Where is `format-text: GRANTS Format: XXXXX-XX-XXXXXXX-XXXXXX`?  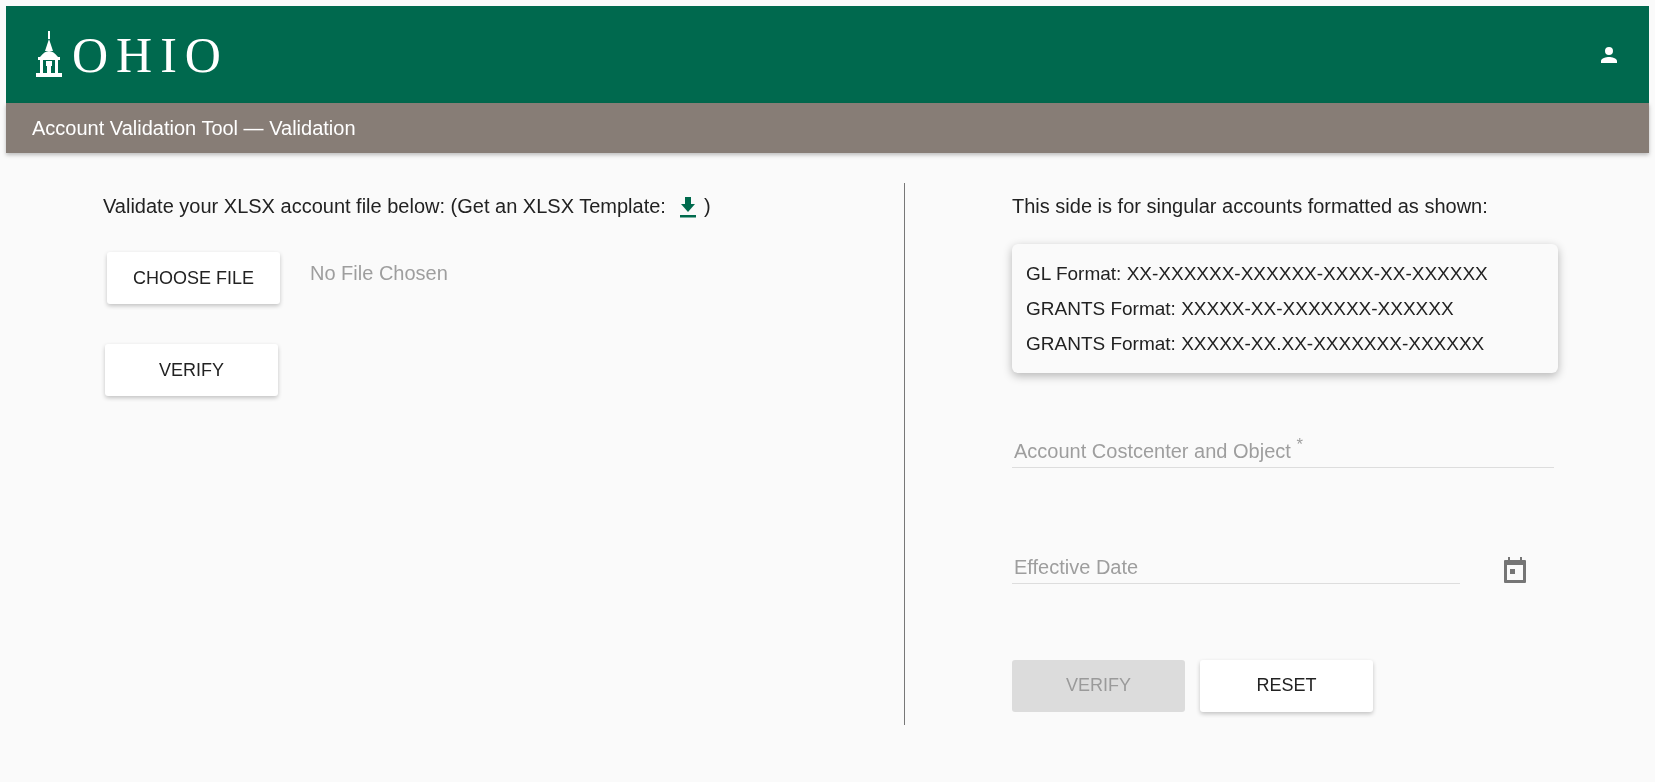
format-text: GRANTS Format: XXXXX-XX-XXXXXXX-XXXXXX is located at coordinates (1240, 309).